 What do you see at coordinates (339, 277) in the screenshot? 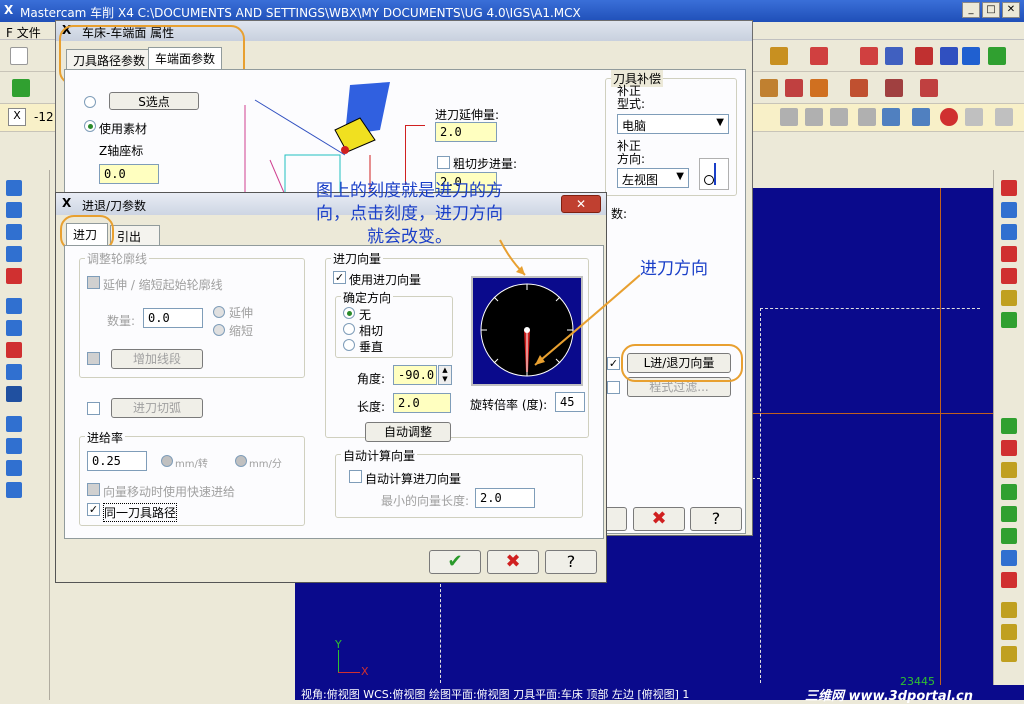
I see `use-vector-checkbox: ✓` at bounding box center [339, 277].